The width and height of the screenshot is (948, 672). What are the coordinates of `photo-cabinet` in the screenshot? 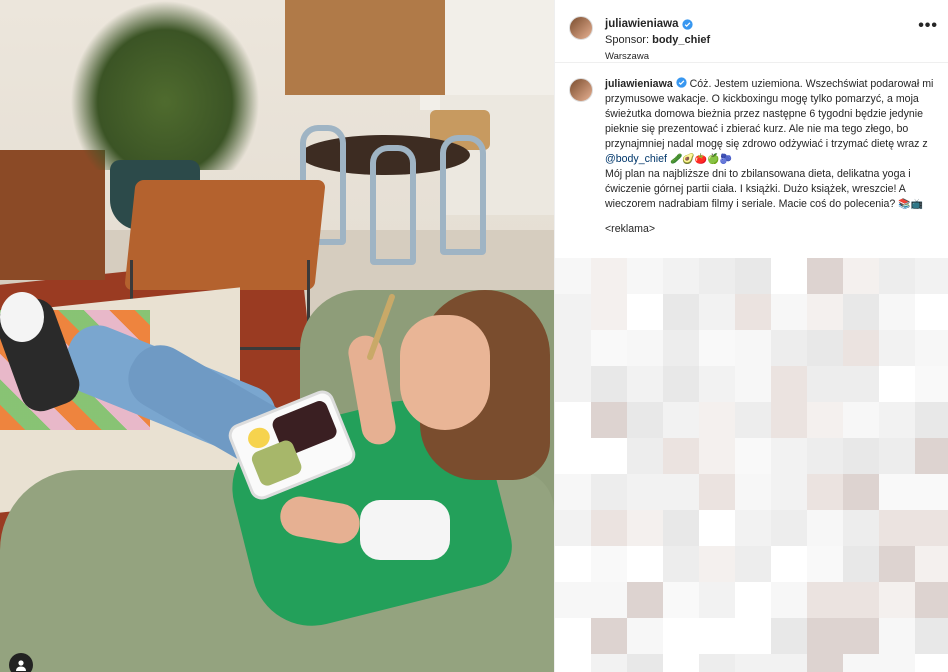 It's located at (365, 47).